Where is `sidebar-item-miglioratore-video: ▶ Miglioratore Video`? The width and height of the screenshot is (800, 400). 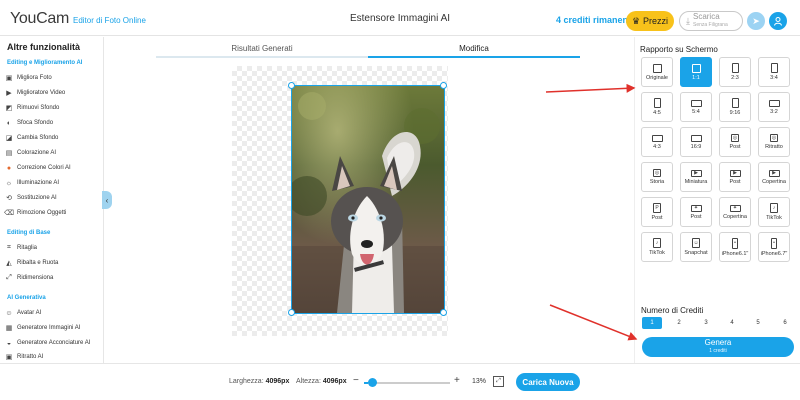
sidebar-item-miglioratore-video: ▶ Miglioratore Video is located at coordinates (53, 93).